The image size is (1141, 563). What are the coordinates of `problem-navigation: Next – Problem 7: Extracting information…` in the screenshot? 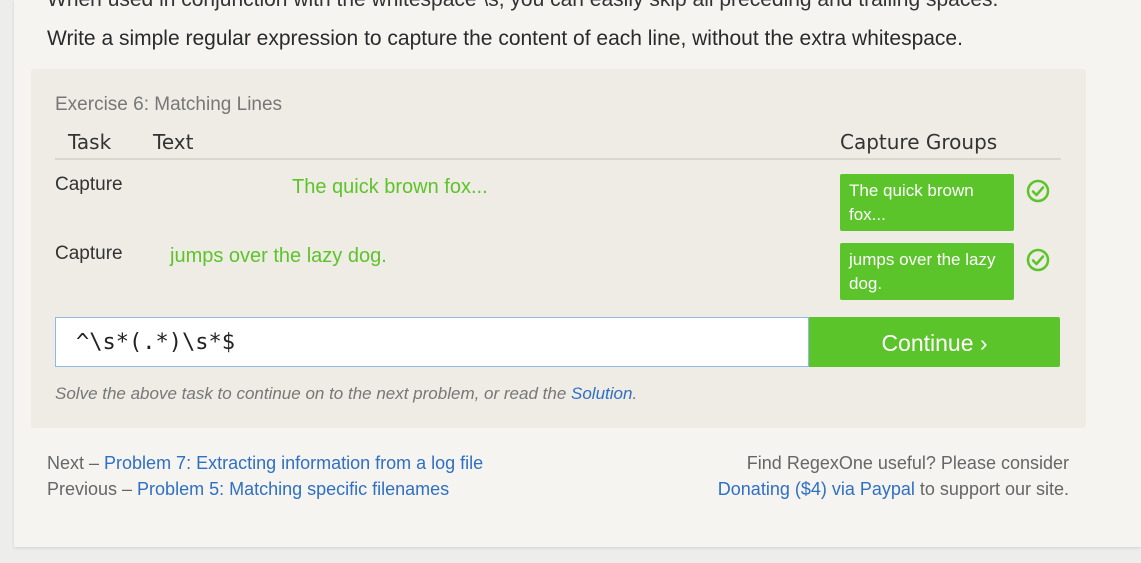 It's located at (265, 476).